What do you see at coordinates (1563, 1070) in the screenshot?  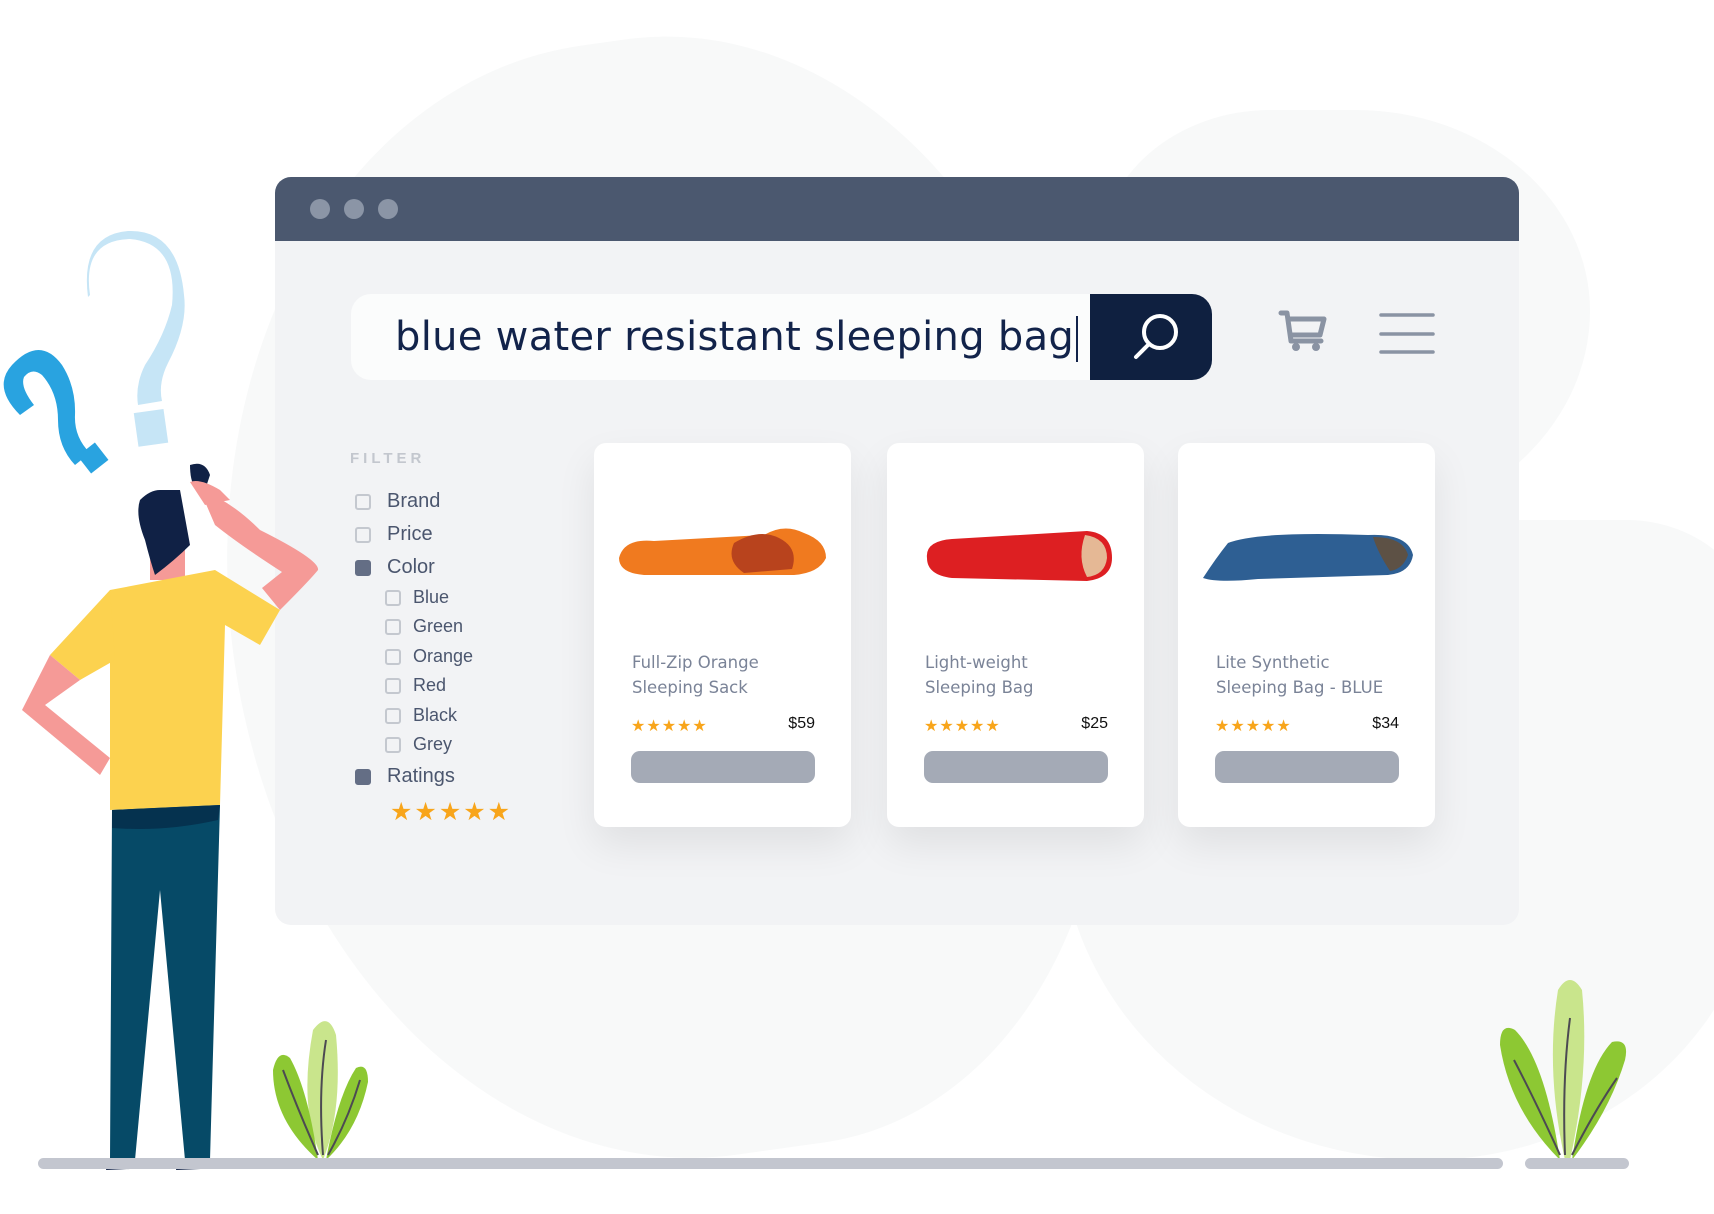 I see `plant-right-illustration` at bounding box center [1563, 1070].